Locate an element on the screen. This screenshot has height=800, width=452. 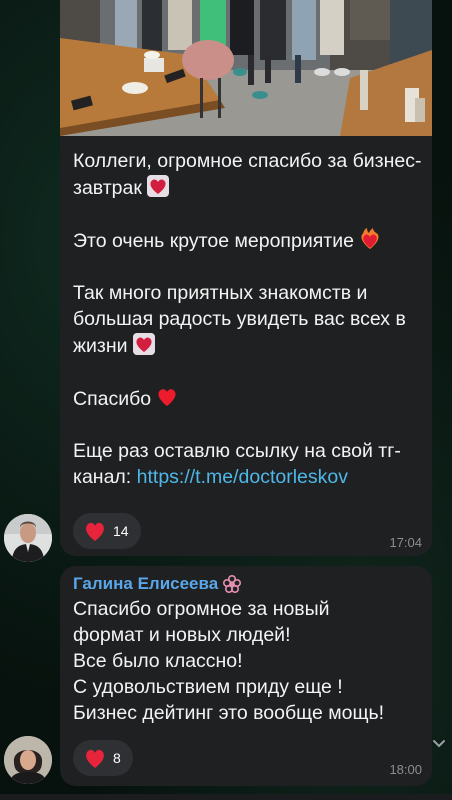
message-paragraph: Это очень крутое мероприятие is located at coordinates (250, 240).